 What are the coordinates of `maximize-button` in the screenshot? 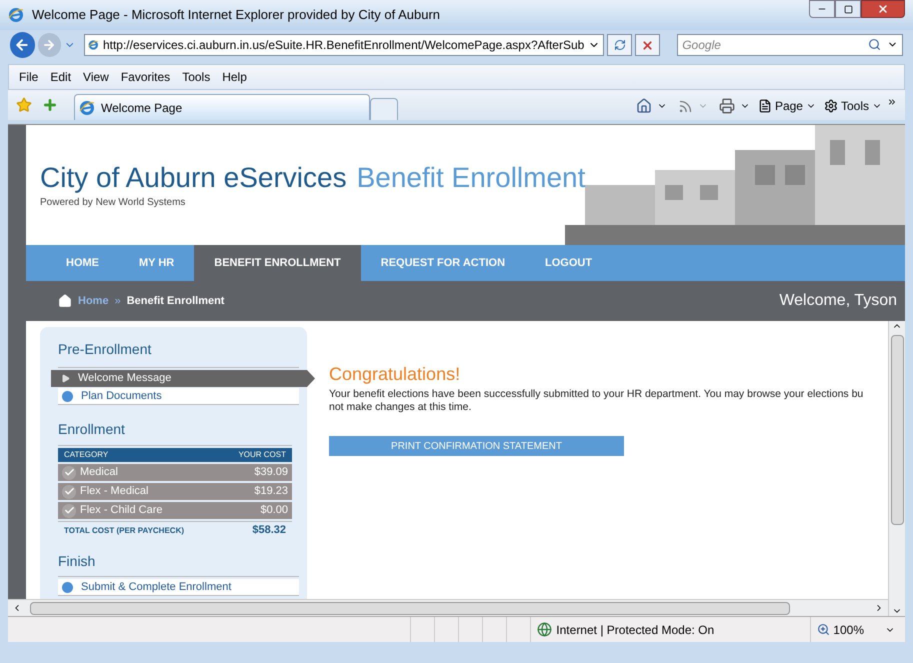 It's located at (848, 9).